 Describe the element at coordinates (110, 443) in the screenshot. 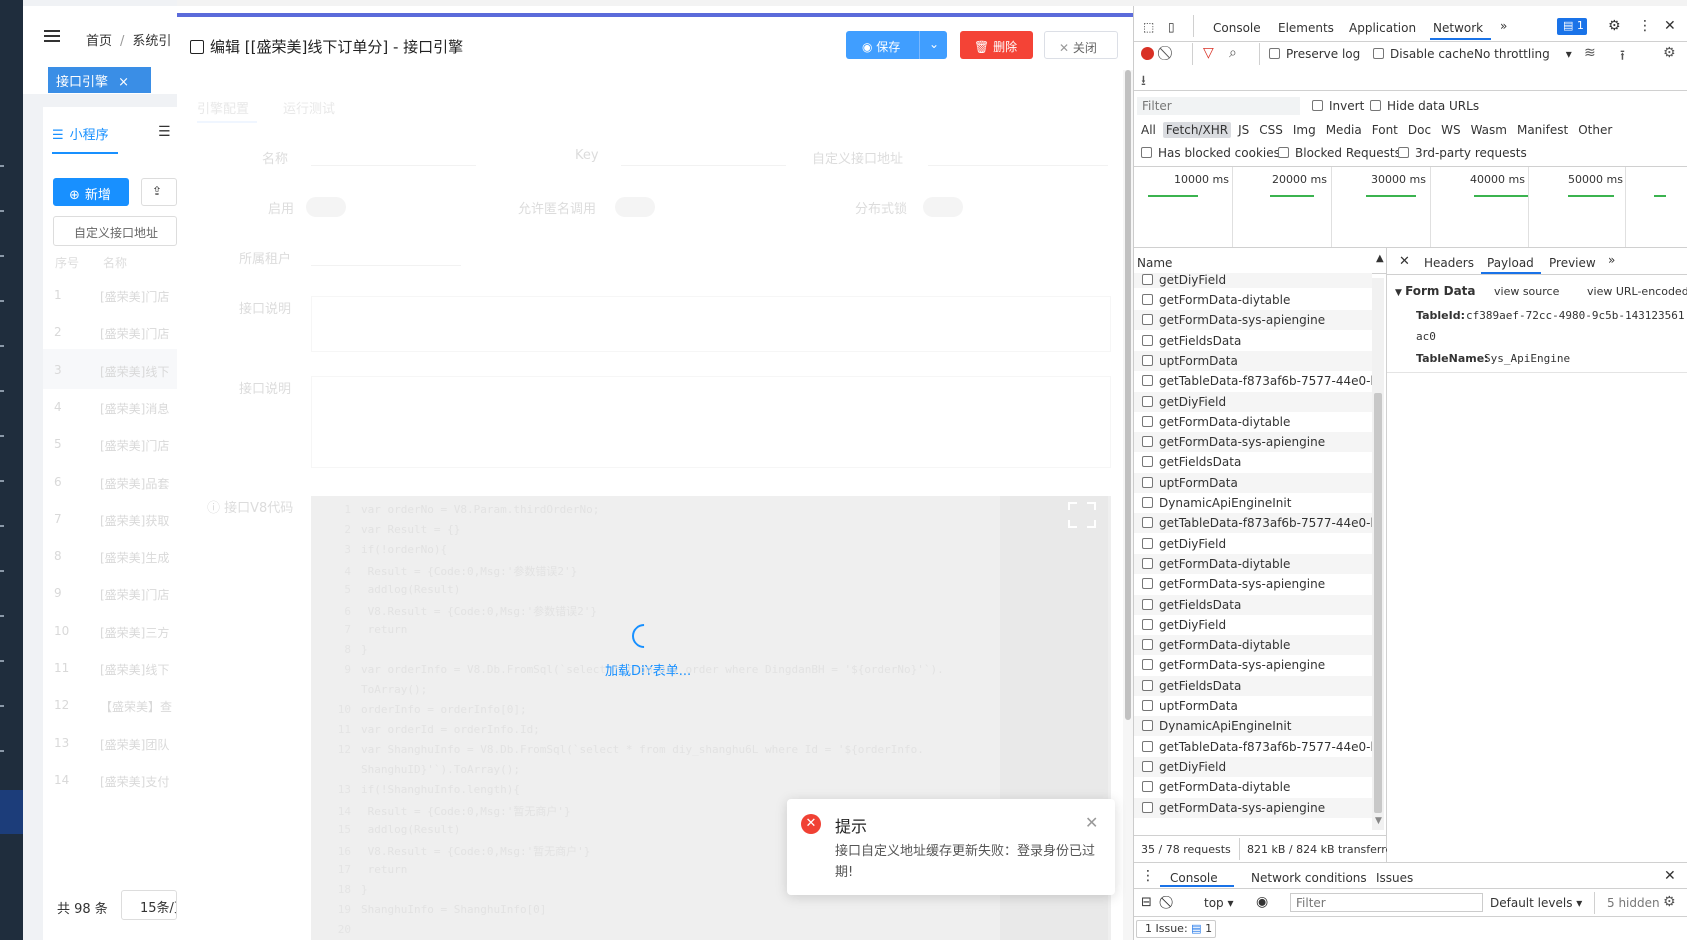

I see `table-row: 5 [盛荣美]门店` at that location.